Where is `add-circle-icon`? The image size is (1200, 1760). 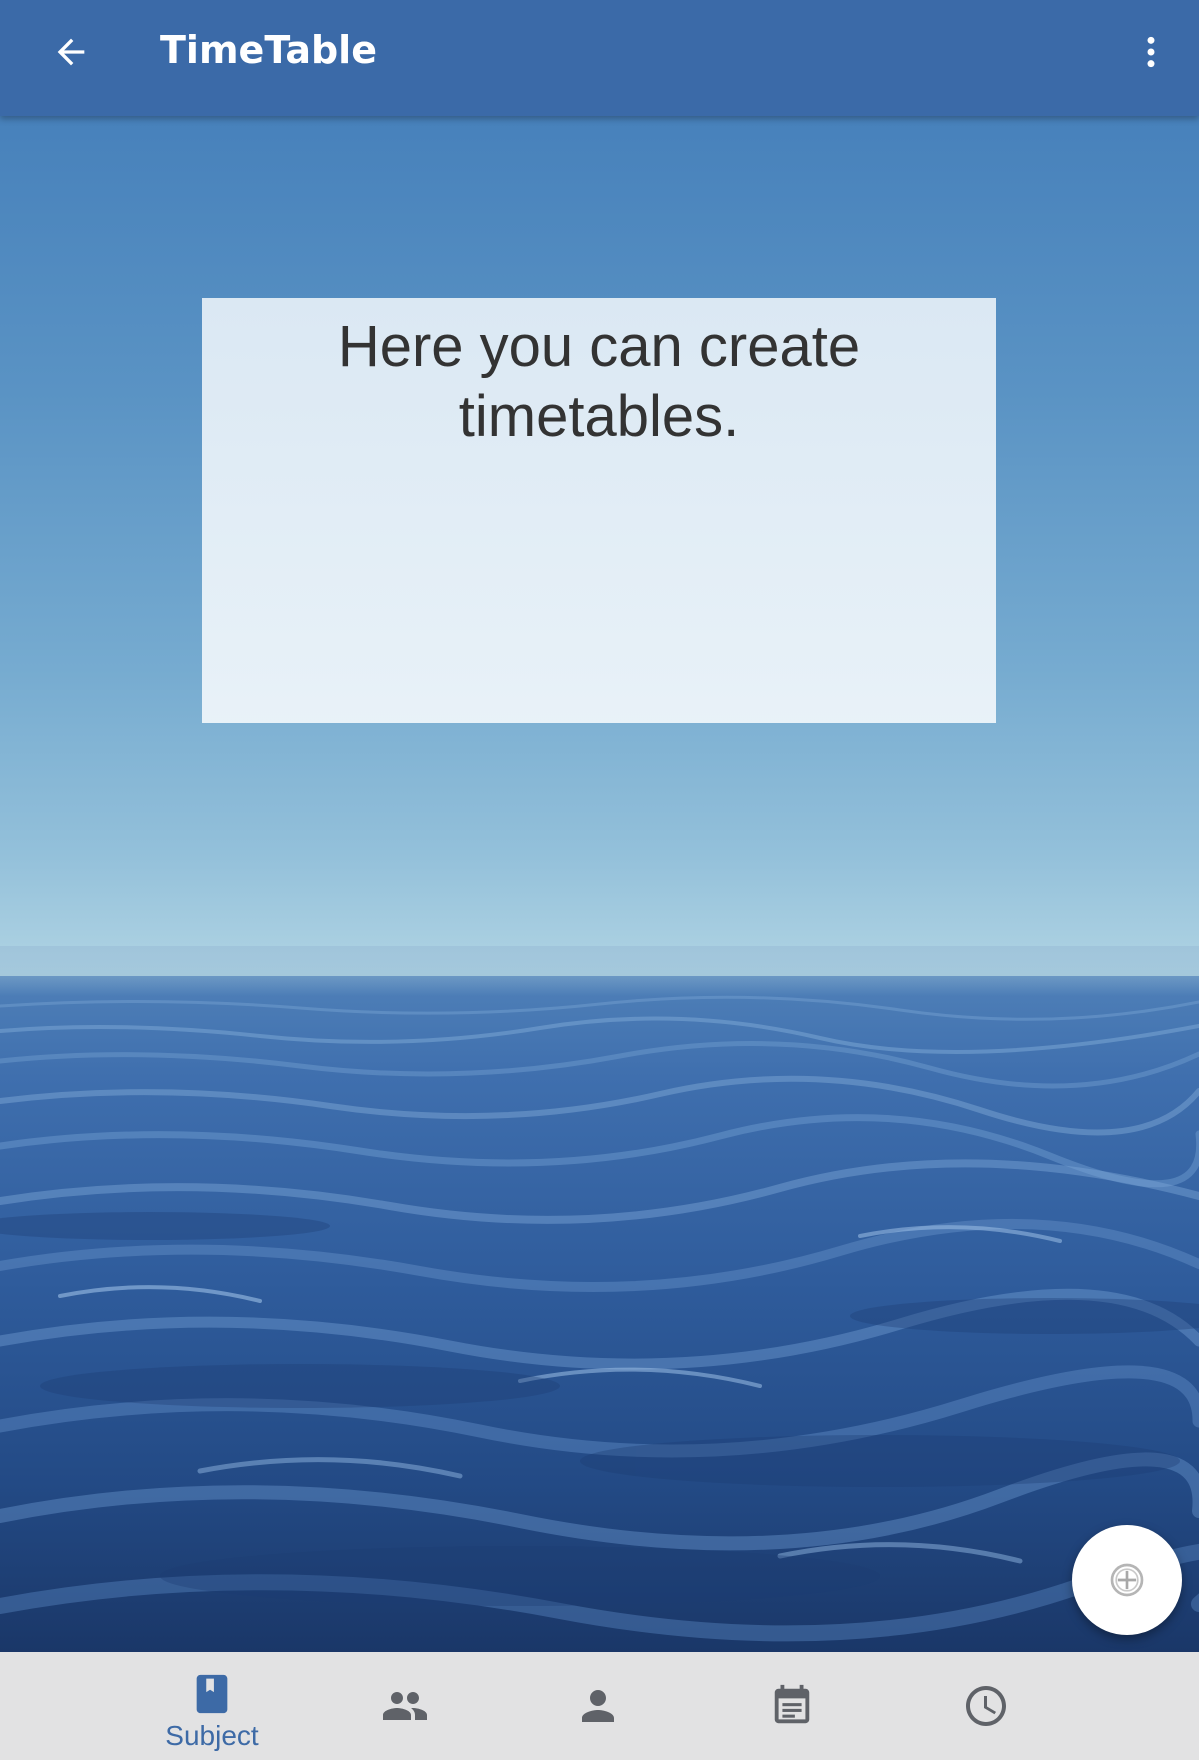 add-circle-icon is located at coordinates (1127, 1580).